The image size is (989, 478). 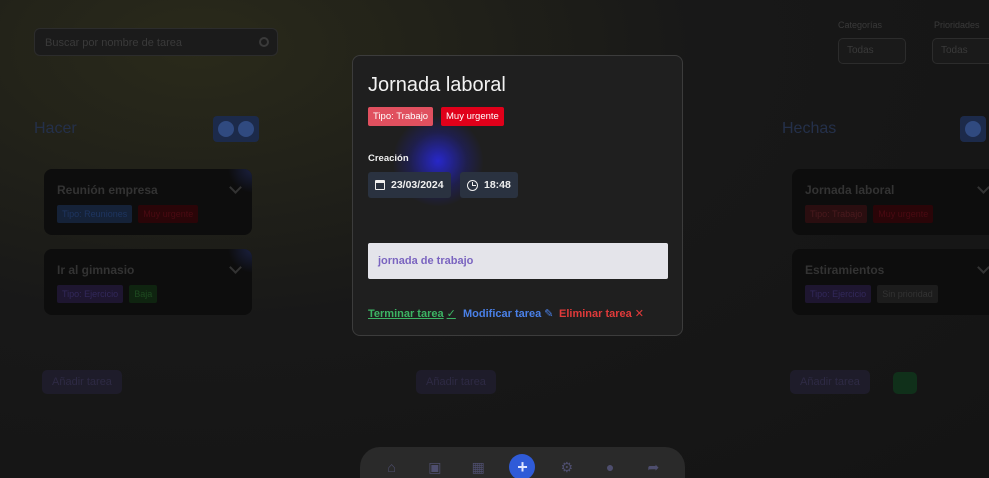 What do you see at coordinates (502, 313) in the screenshot?
I see `modify-task-label: Modificar tarea` at bounding box center [502, 313].